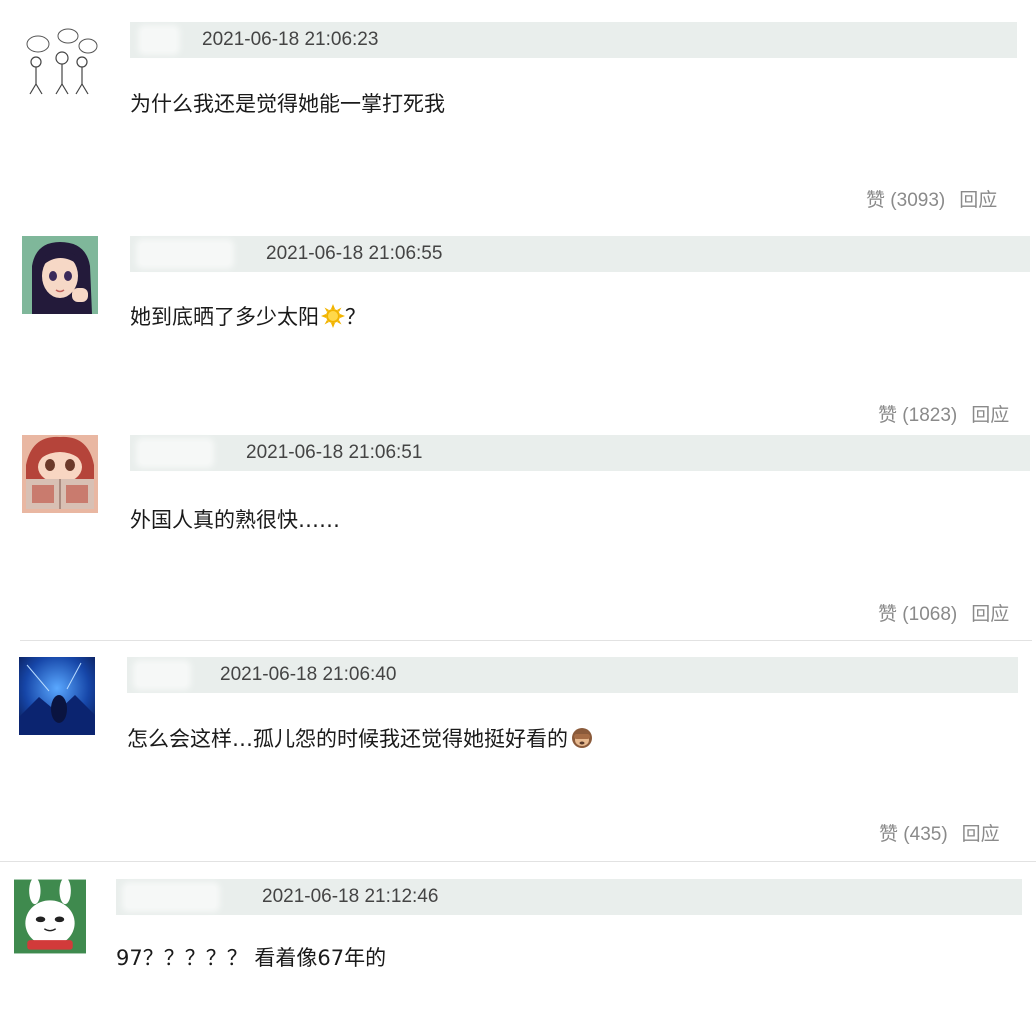  What do you see at coordinates (572, 675) in the screenshot?
I see `comment-meta-bar: 2021-06-18 21:06:40` at bounding box center [572, 675].